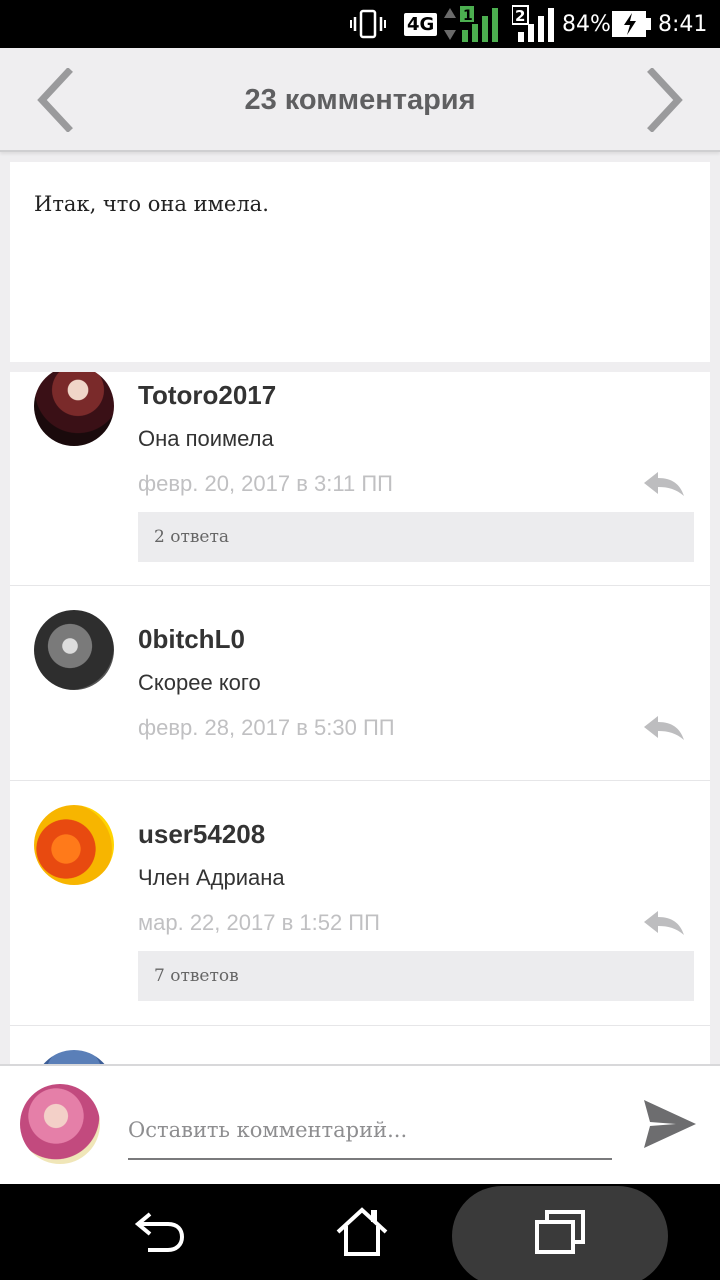 Image resolution: width=720 pixels, height=1280 pixels. I want to click on top-bar: 23 комментария, so click(360, 100).